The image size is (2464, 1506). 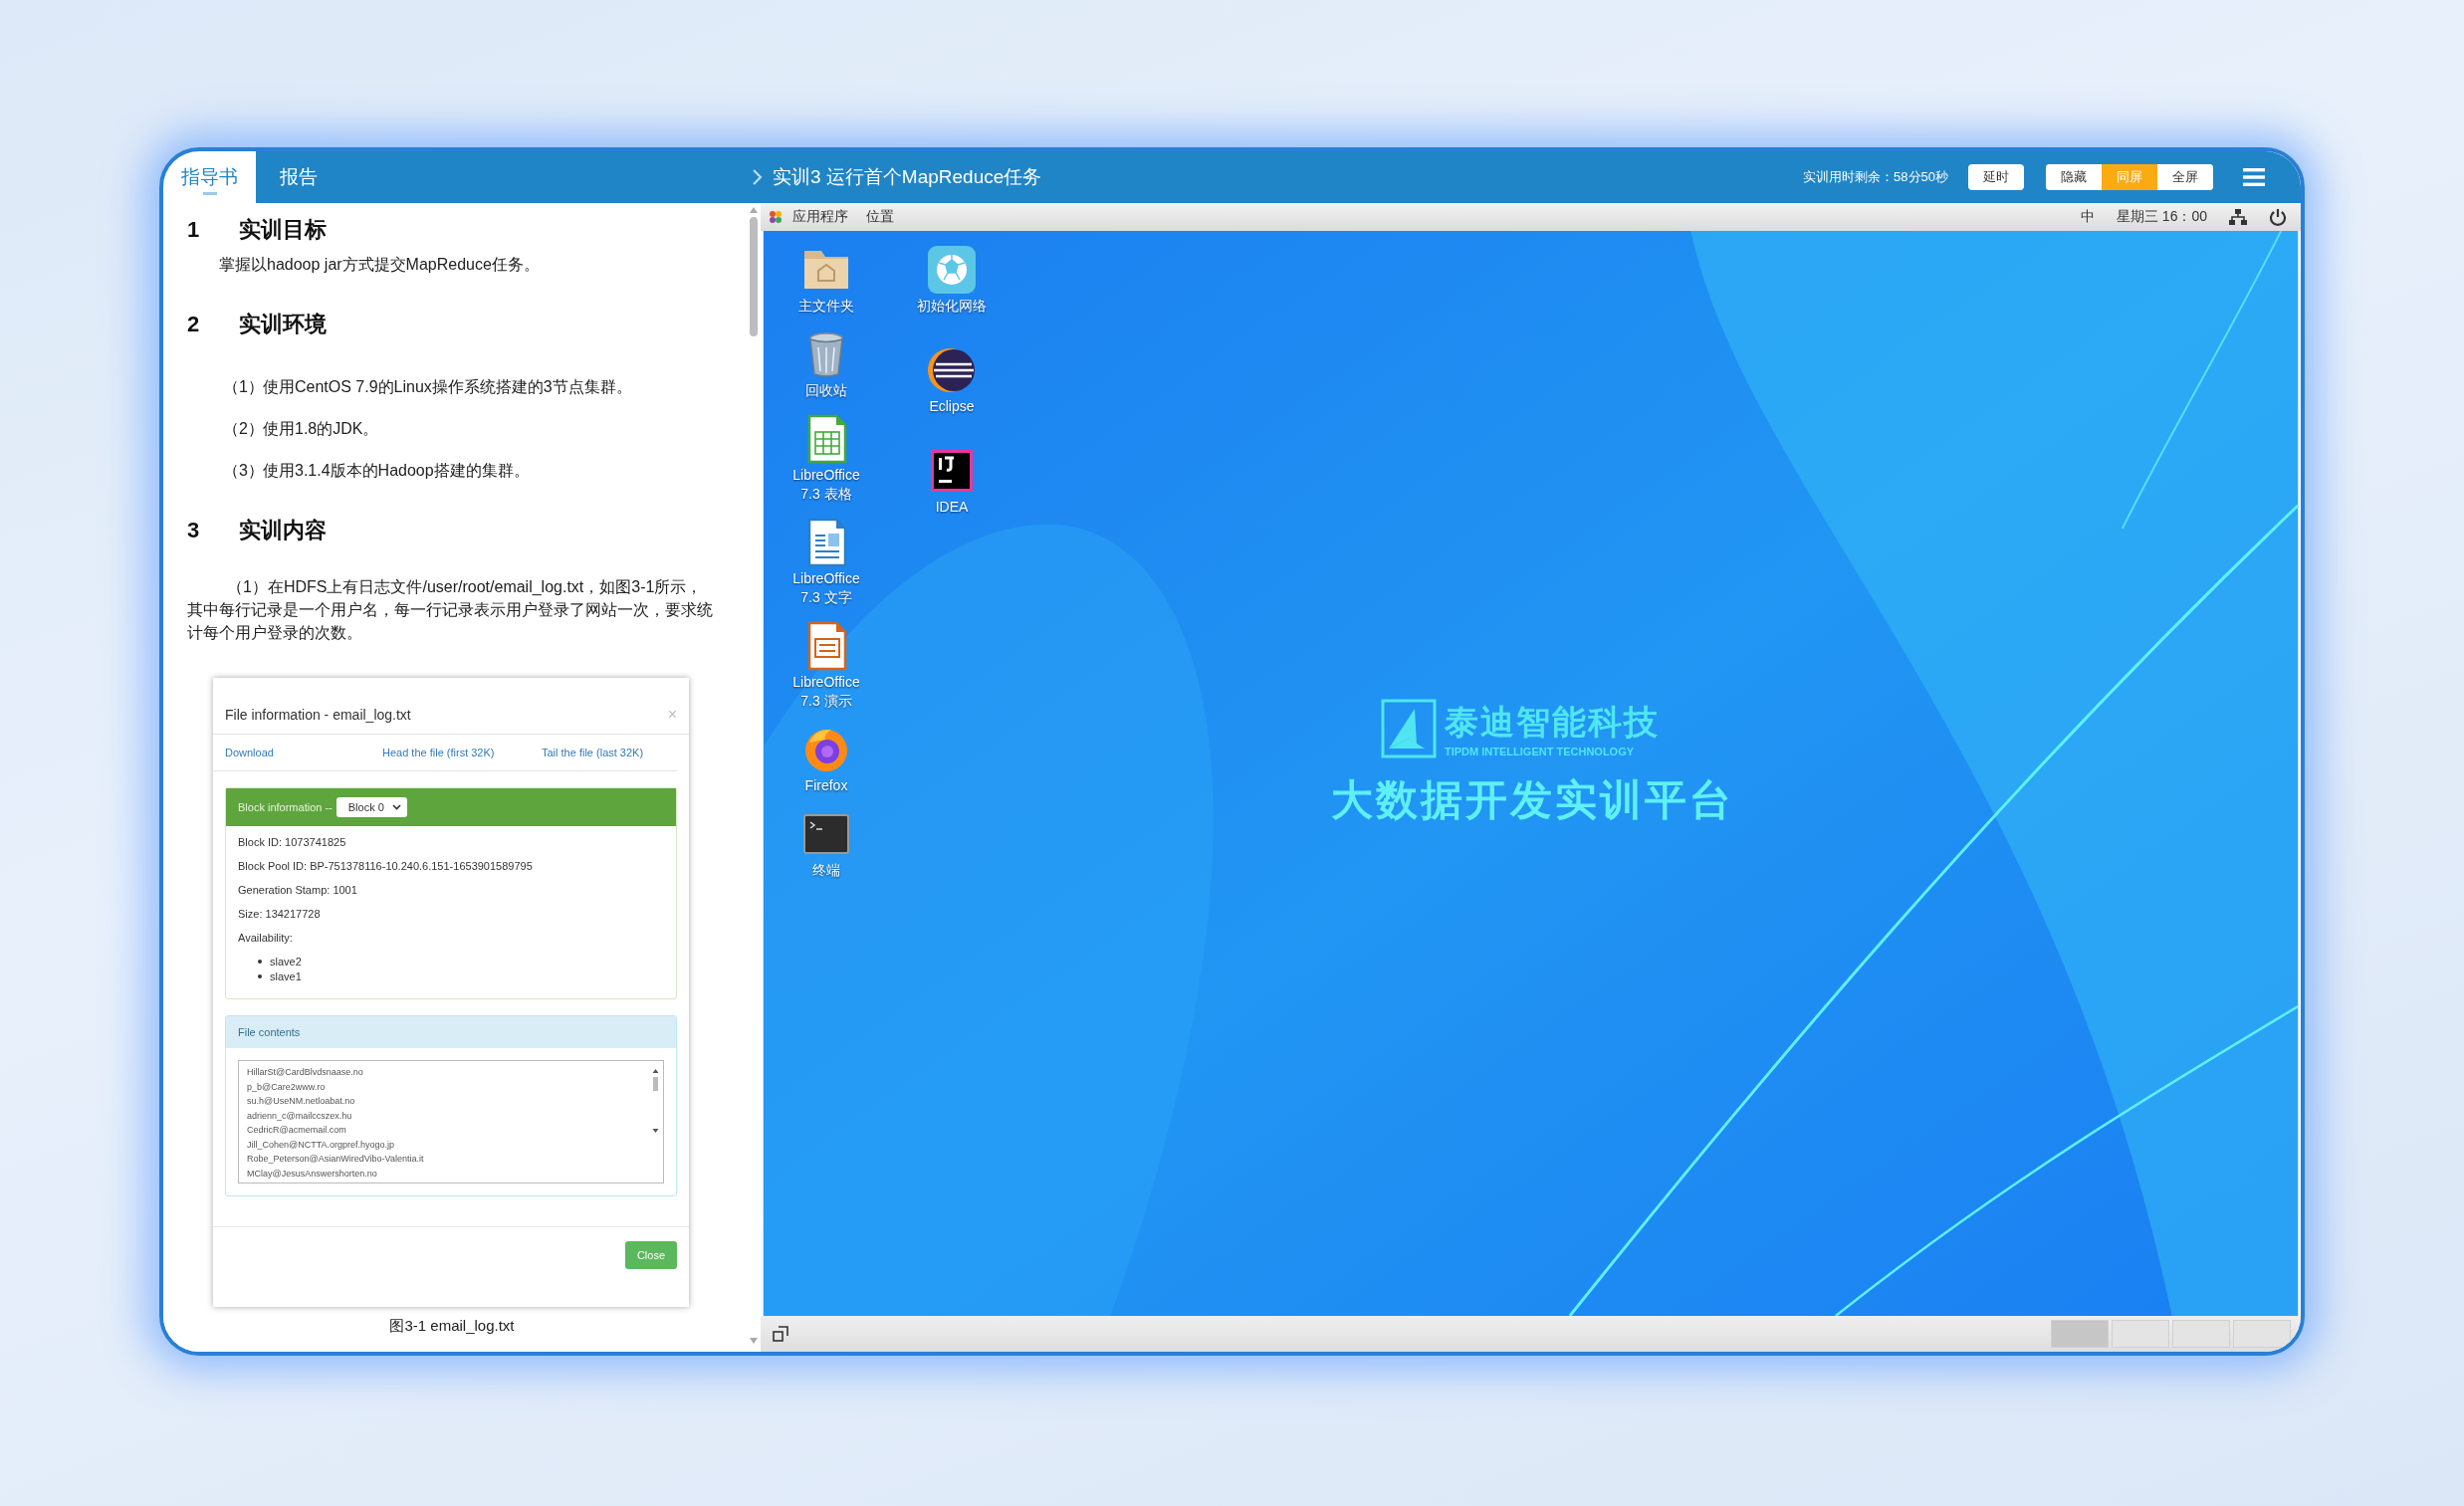 What do you see at coordinates (286, 807) in the screenshot?
I see `panel-heading: Block information --` at bounding box center [286, 807].